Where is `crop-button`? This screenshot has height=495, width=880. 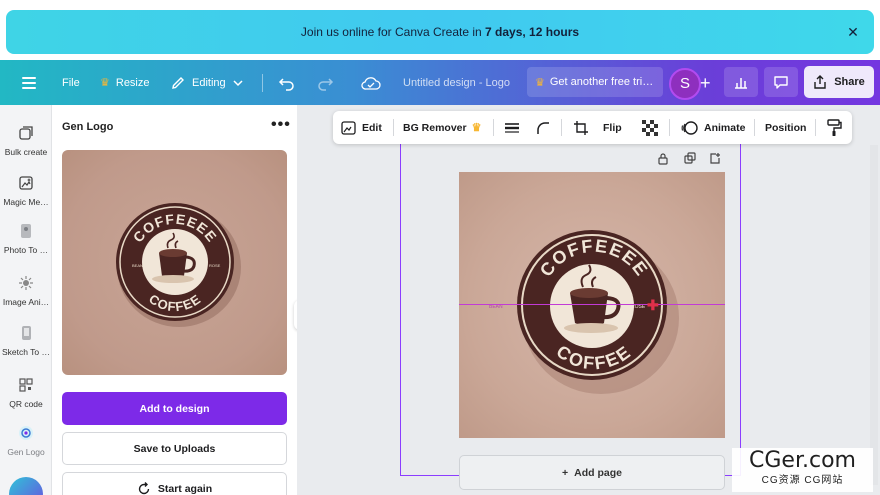
crop-button is located at coordinates (581, 127).